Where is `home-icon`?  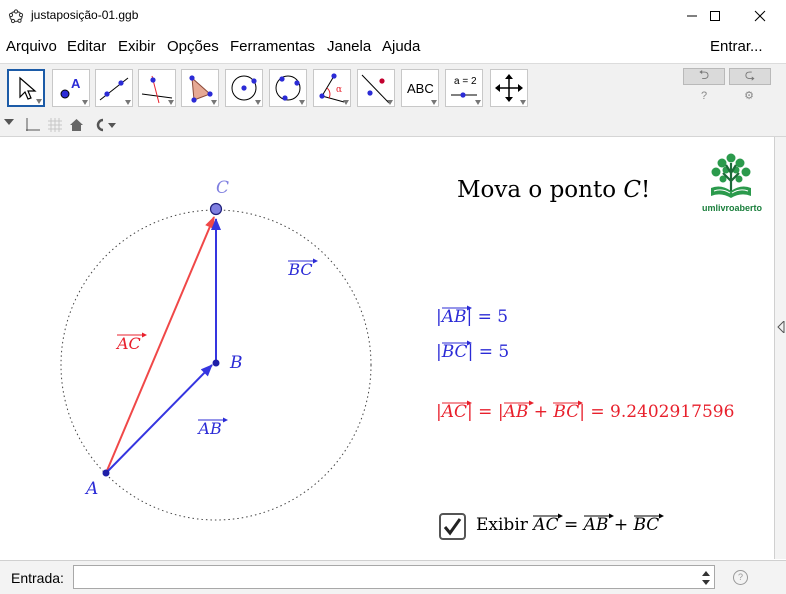
home-icon is located at coordinates (76, 125).